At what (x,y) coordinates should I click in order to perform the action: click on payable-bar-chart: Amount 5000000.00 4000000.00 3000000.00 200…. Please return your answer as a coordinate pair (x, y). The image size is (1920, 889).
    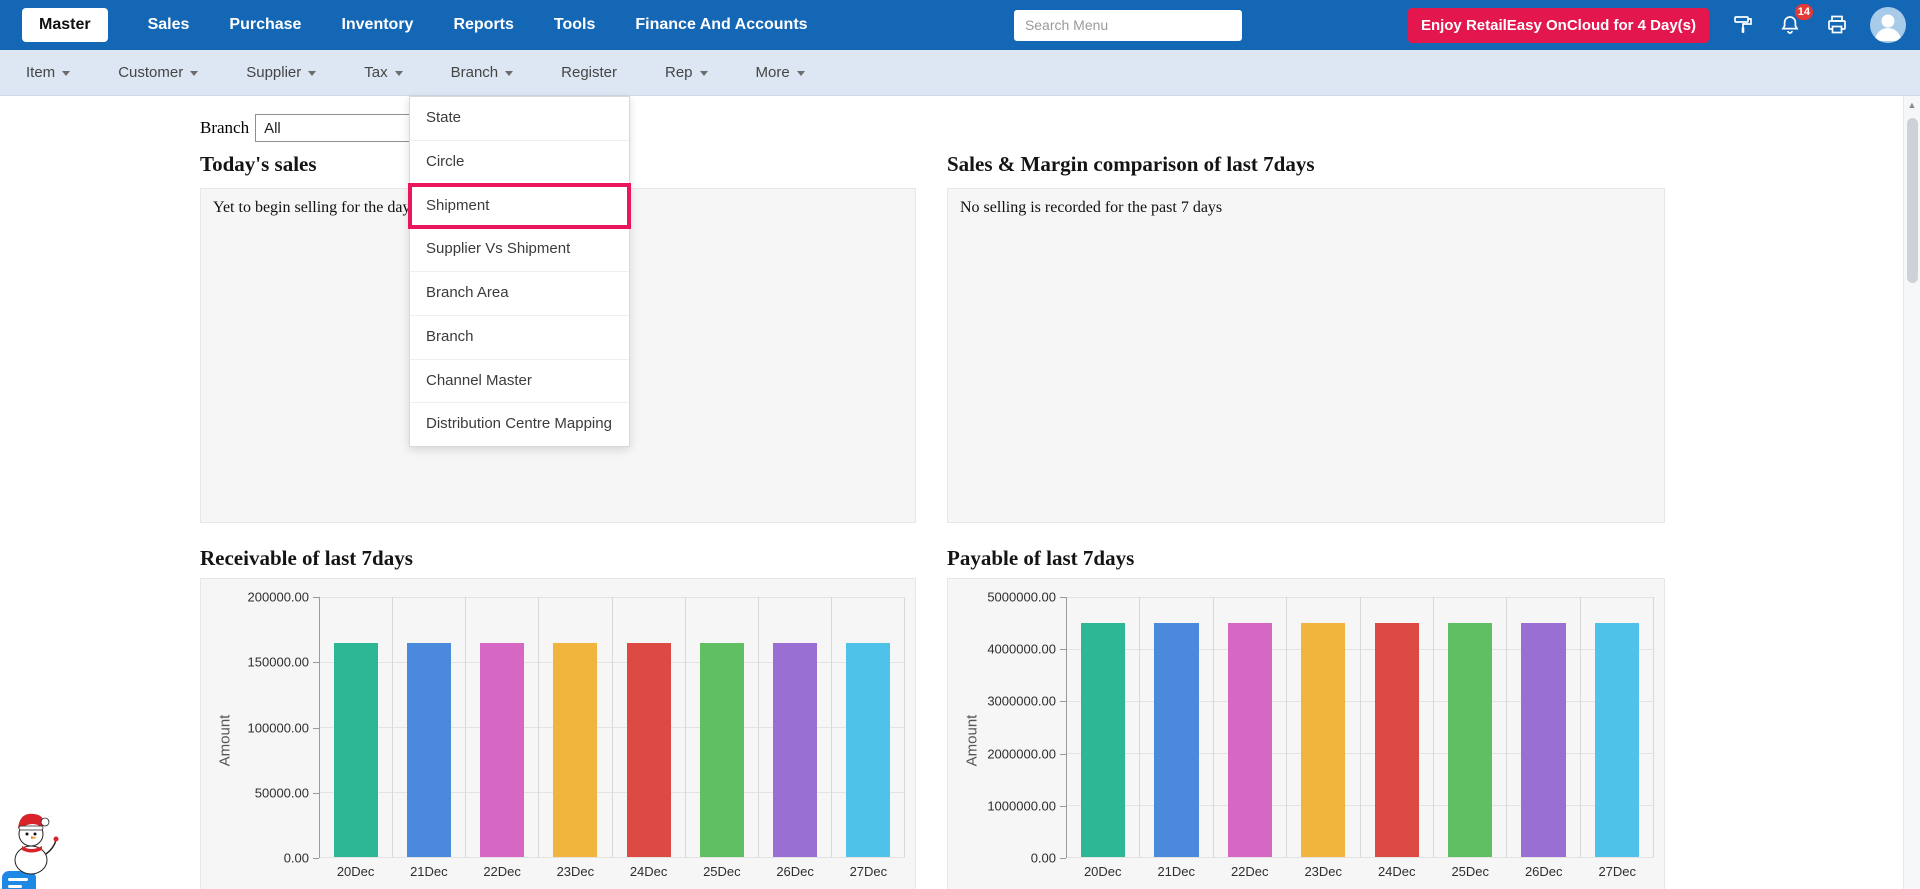
    Looking at the image, I should click on (1306, 737).